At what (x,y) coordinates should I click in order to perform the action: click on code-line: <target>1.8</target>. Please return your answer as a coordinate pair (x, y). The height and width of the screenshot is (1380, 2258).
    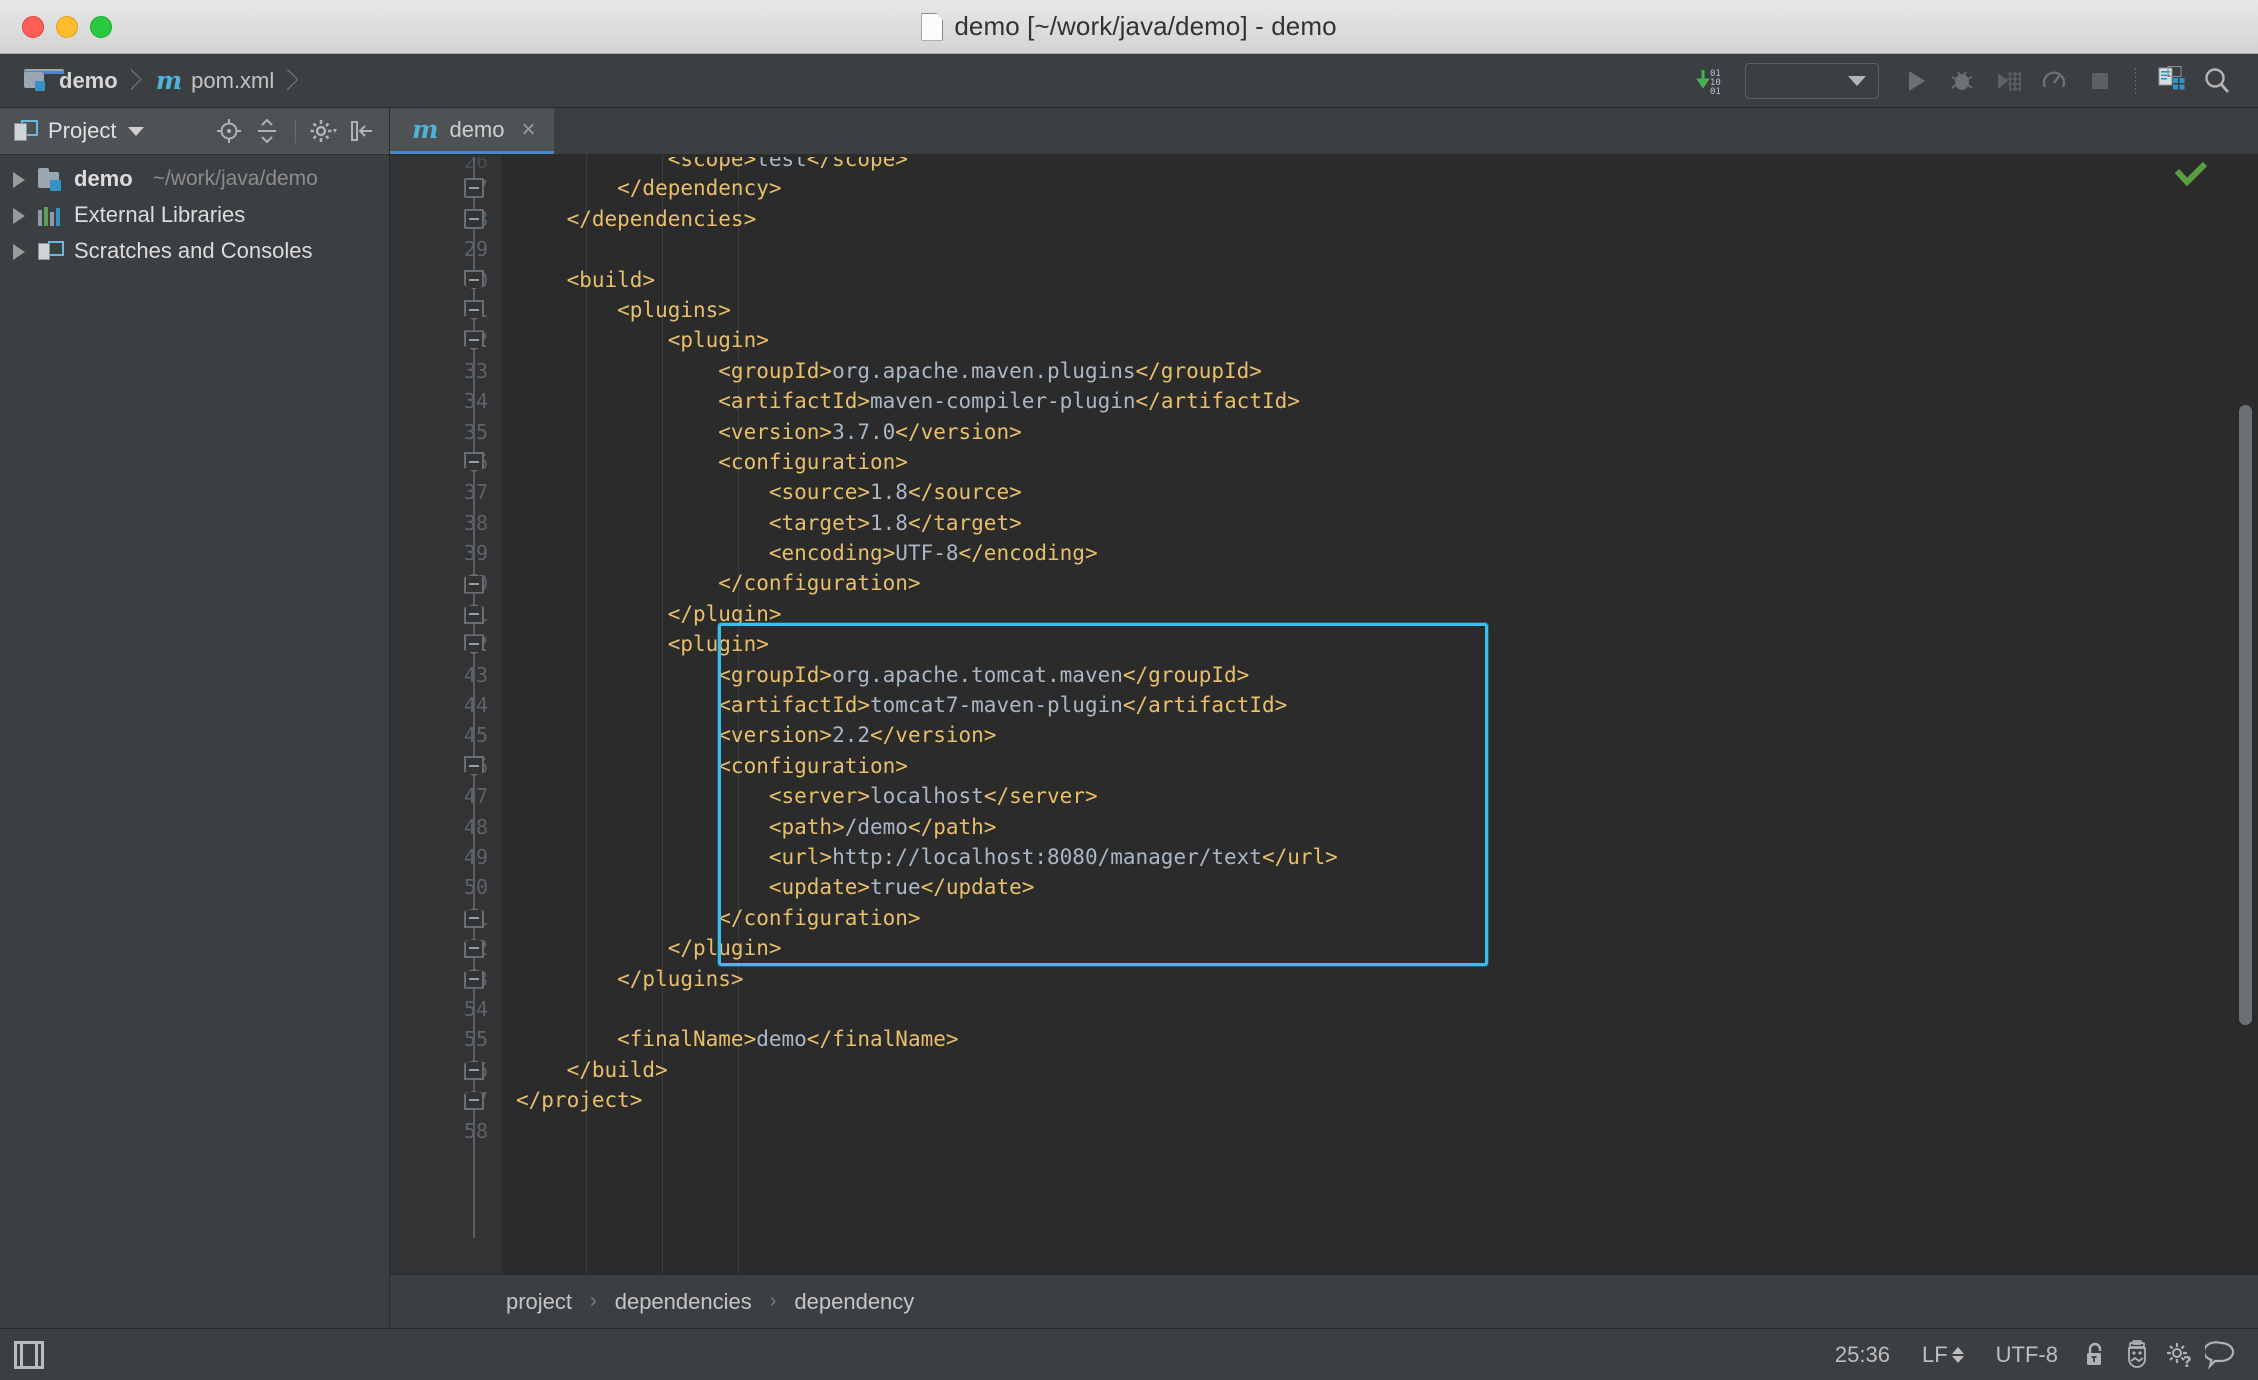
    Looking at the image, I should click on (1380, 523).